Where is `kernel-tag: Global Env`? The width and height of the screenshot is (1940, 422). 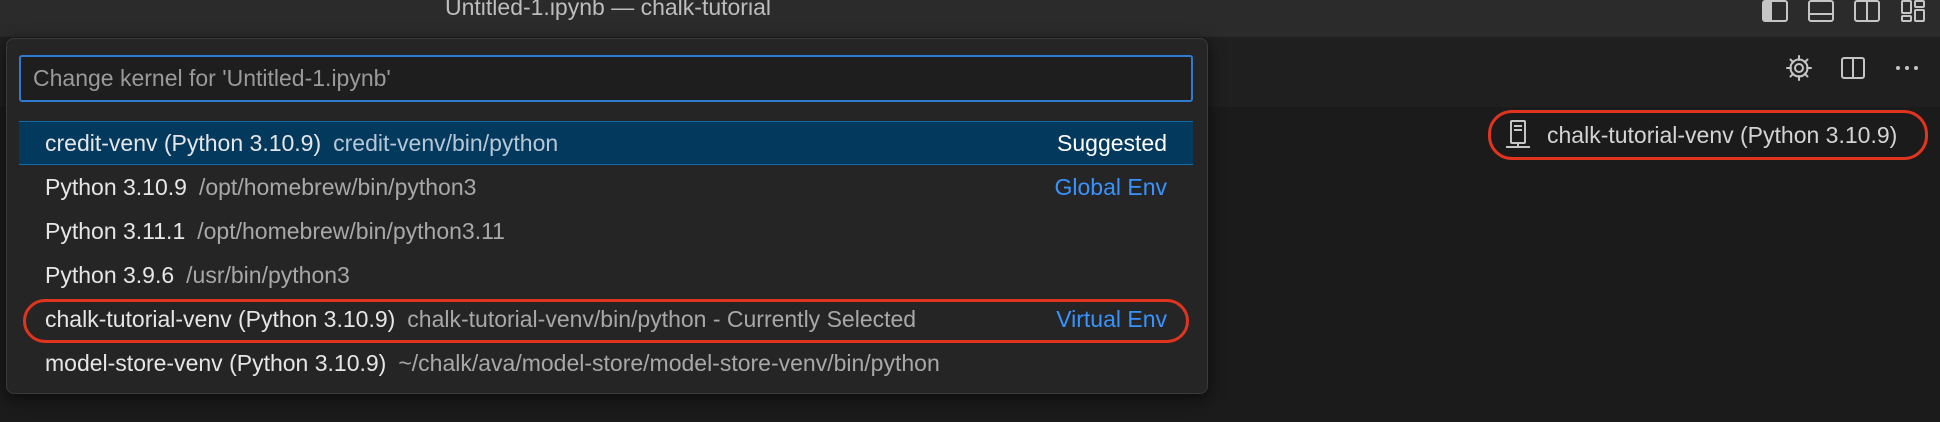 kernel-tag: Global Env is located at coordinates (1110, 186).